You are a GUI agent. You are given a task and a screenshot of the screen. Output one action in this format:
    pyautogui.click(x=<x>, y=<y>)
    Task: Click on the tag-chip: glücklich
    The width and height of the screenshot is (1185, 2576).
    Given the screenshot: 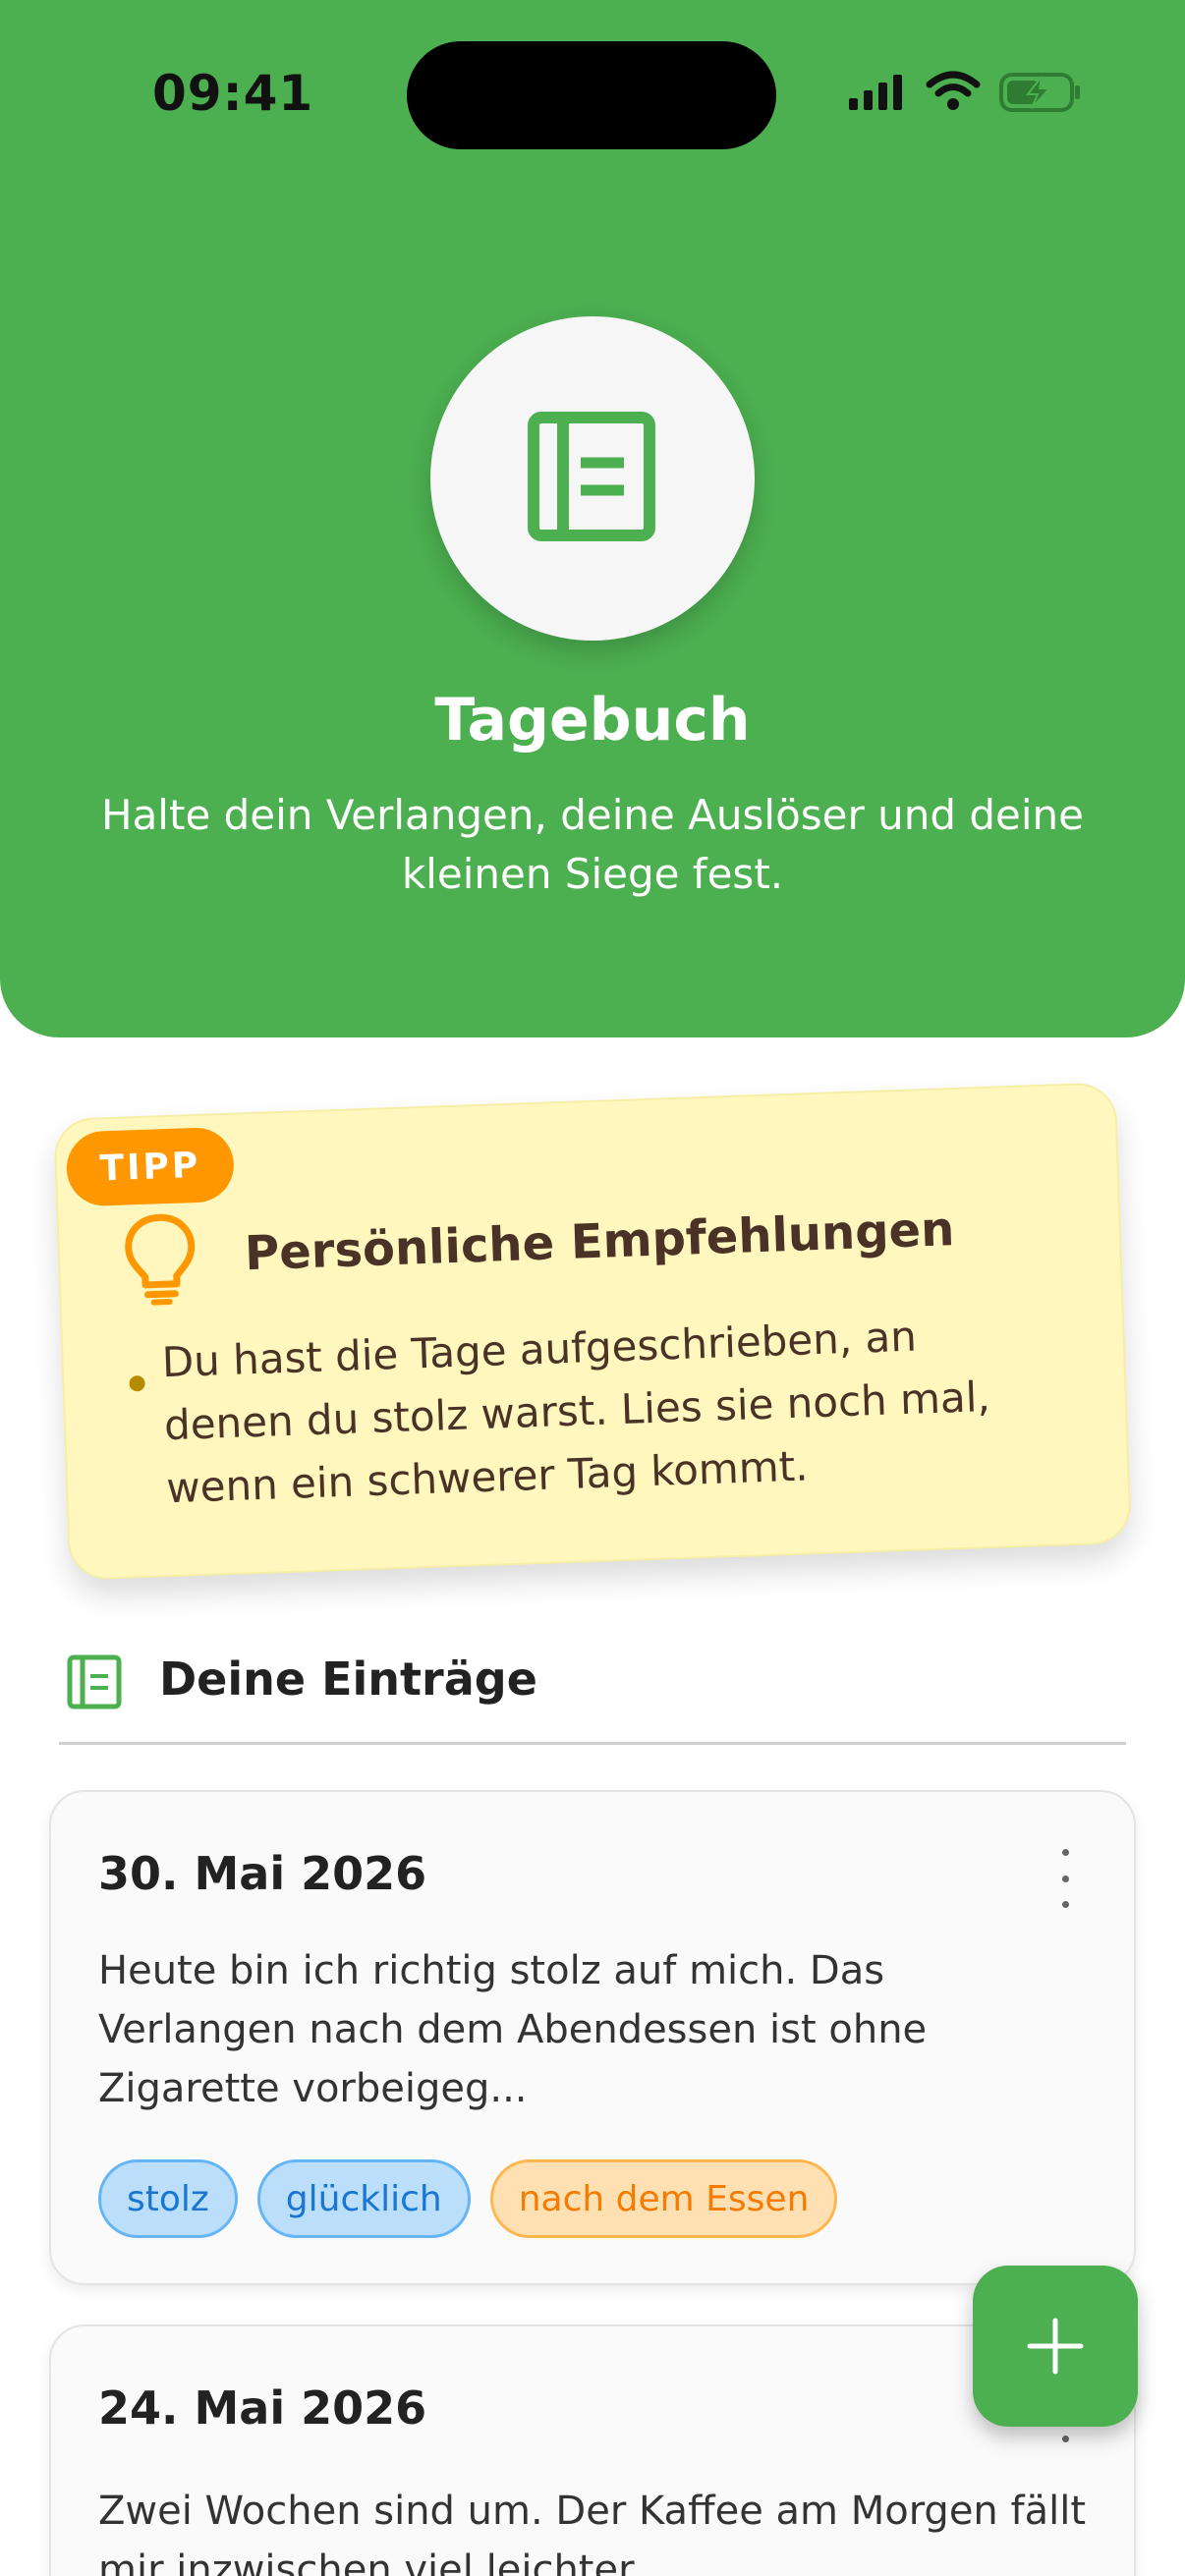 What is the action you would take?
    pyautogui.click(x=364, y=2198)
    